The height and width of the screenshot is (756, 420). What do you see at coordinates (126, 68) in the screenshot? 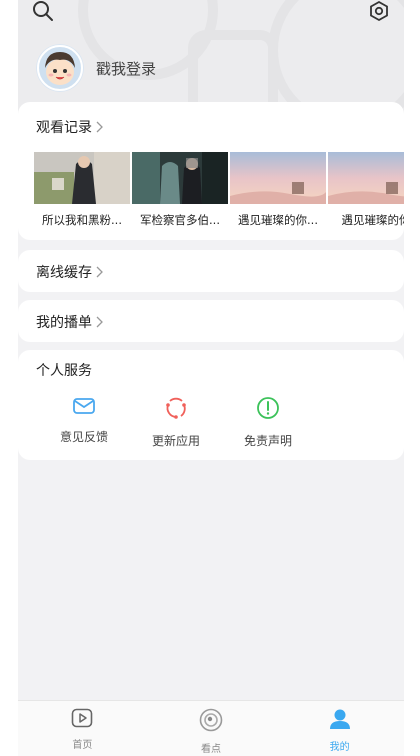
I see `login-label: 戳我登录` at bounding box center [126, 68].